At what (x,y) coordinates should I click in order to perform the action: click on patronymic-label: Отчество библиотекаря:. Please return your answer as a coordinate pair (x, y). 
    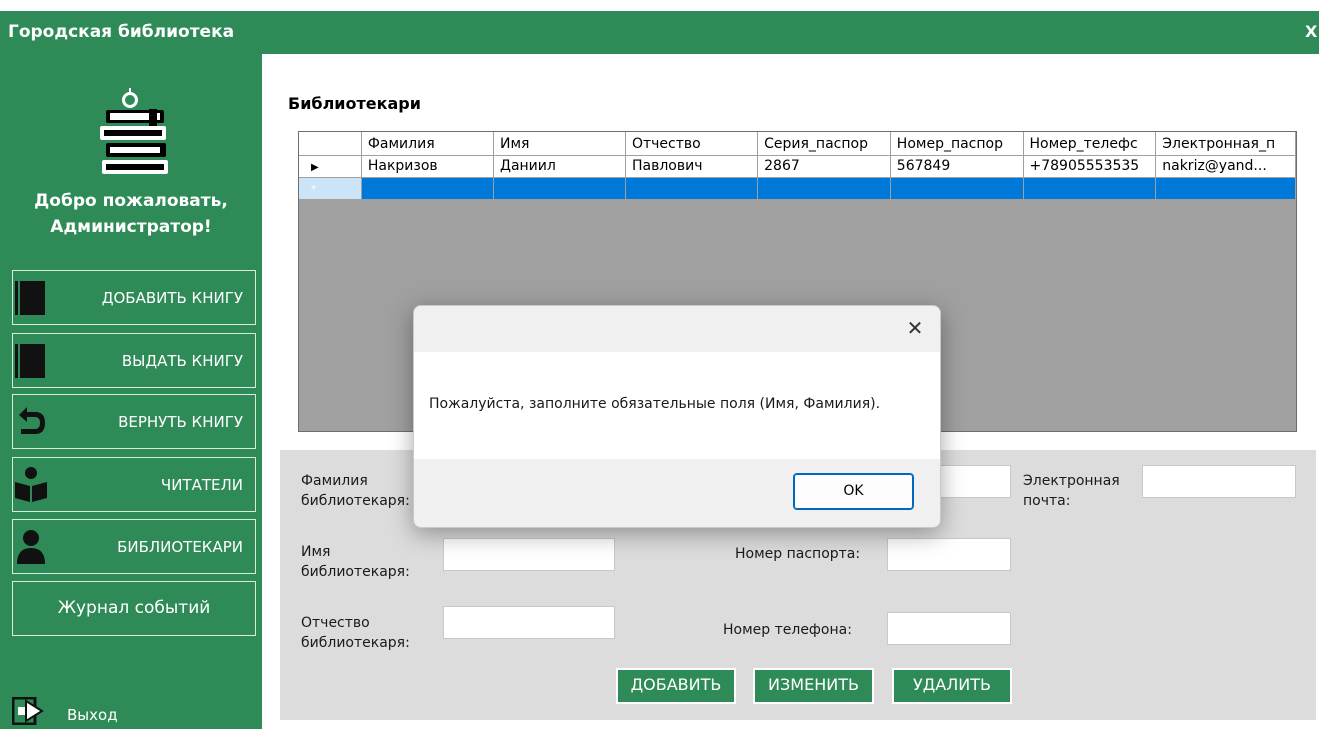
    Looking at the image, I should click on (355, 633).